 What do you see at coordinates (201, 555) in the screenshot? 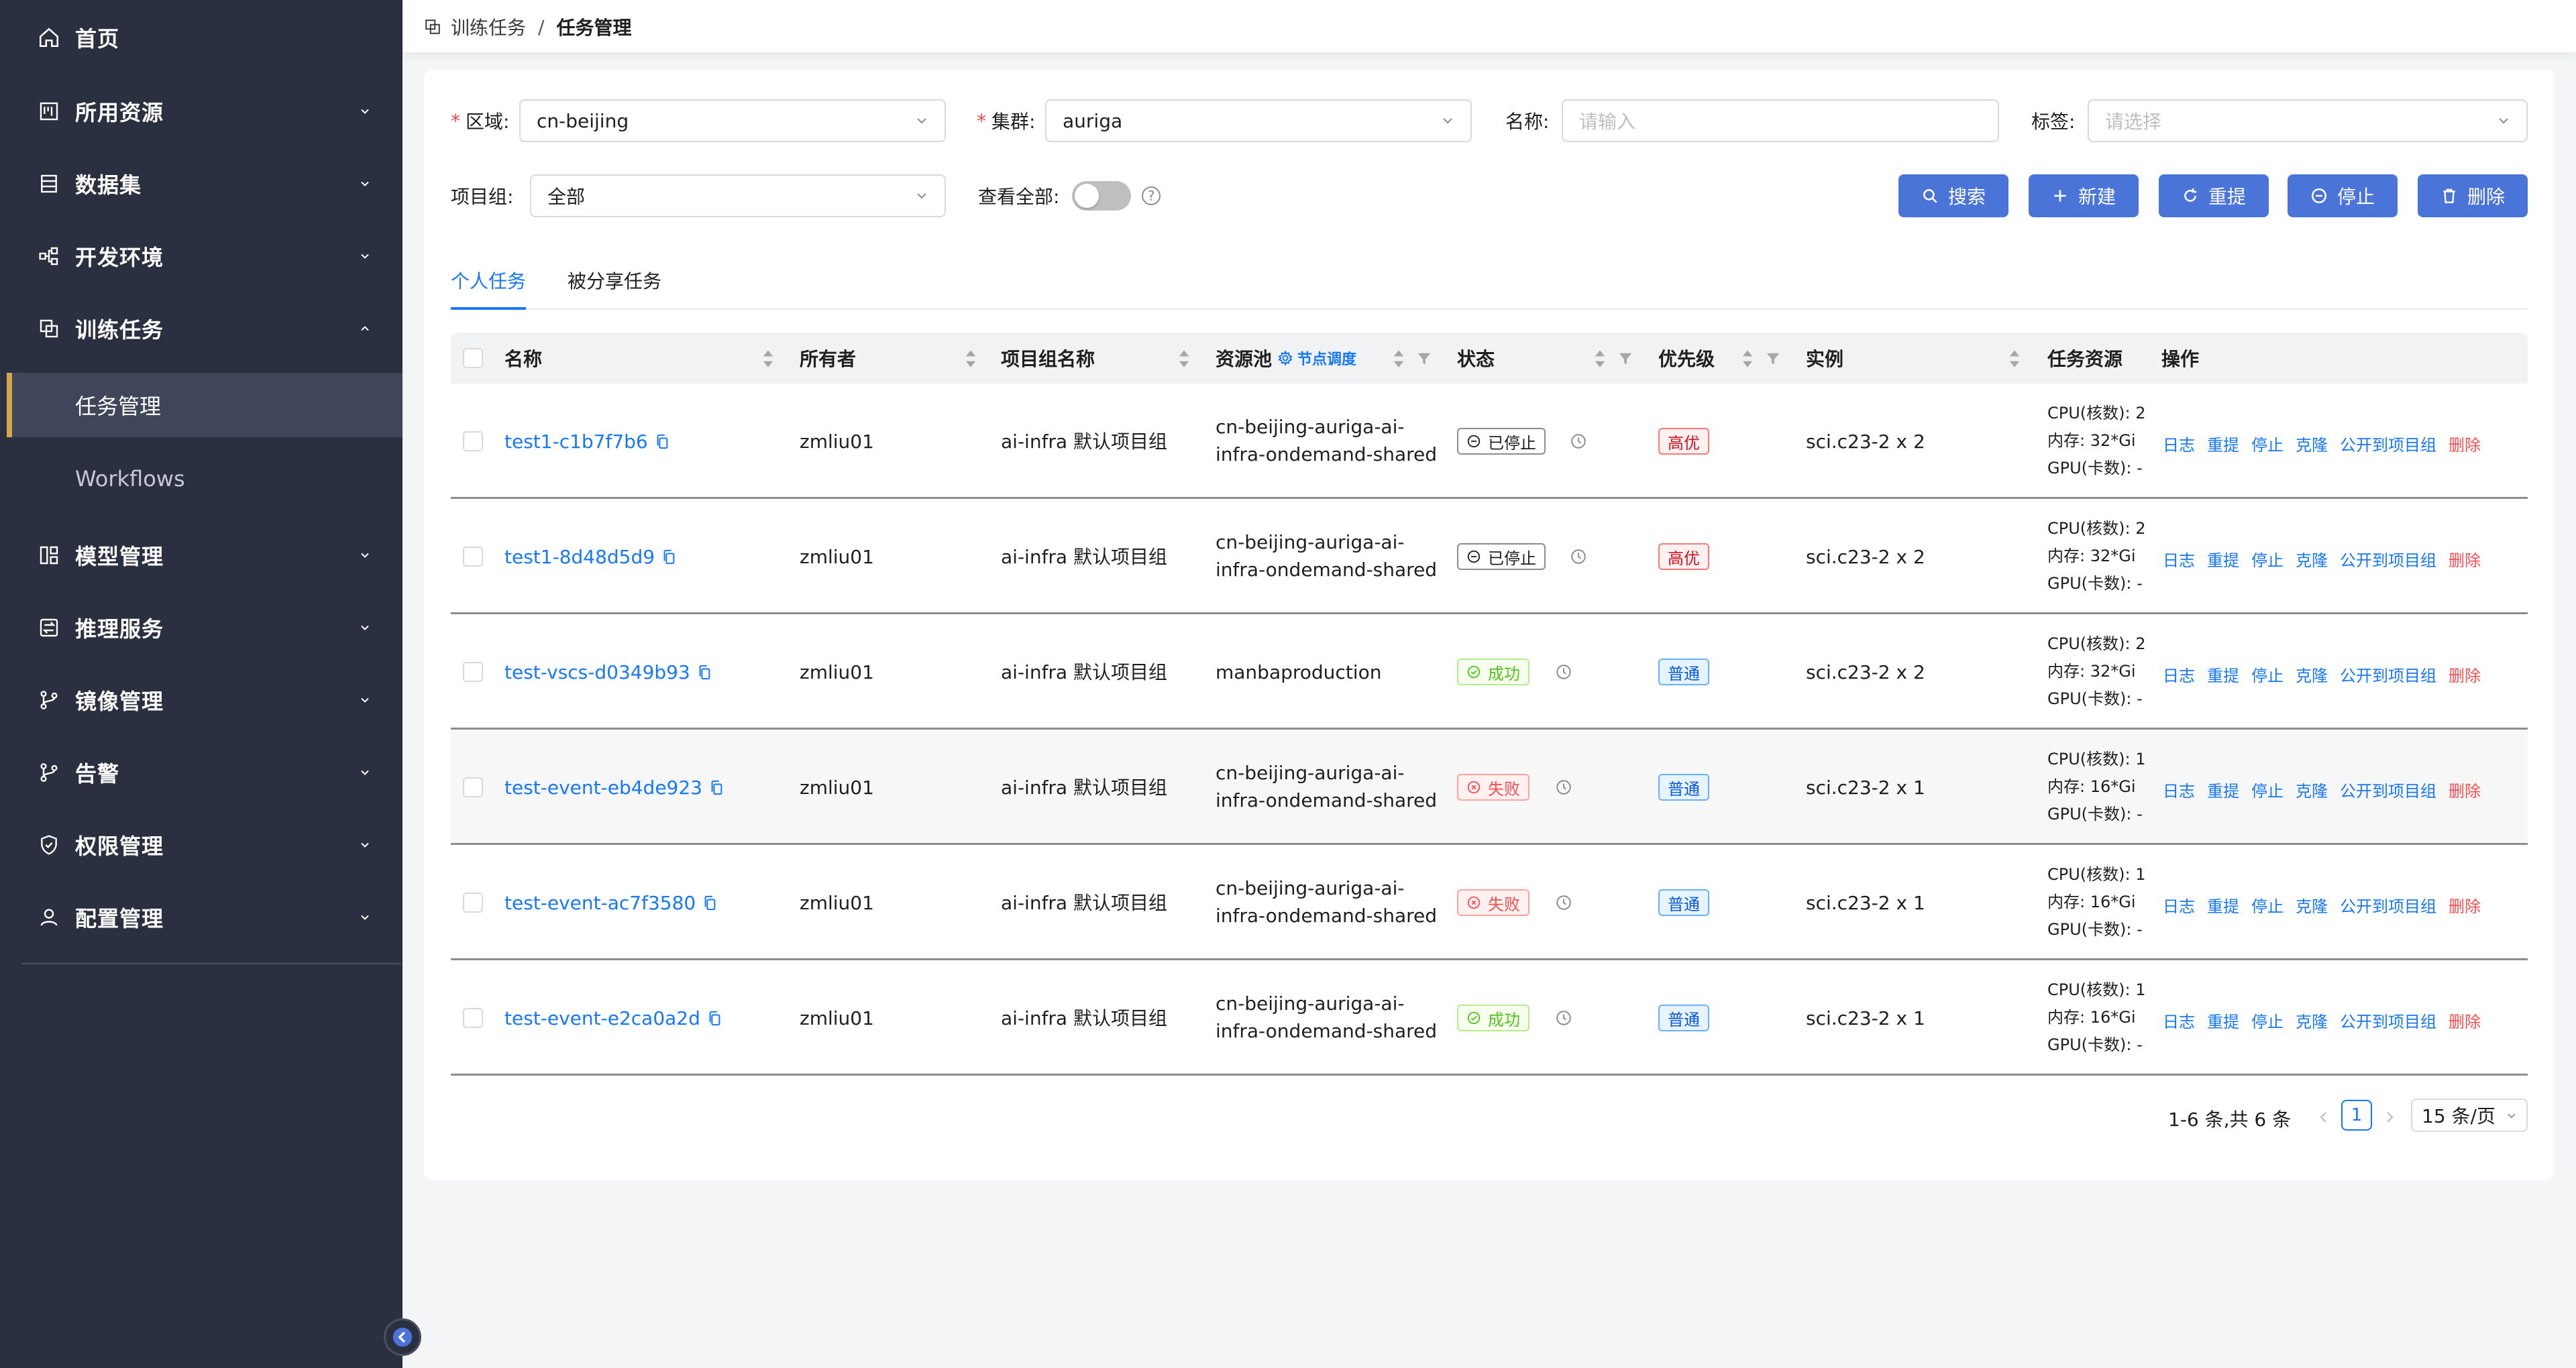
I see `sidebar-item-models: 模型管理` at bounding box center [201, 555].